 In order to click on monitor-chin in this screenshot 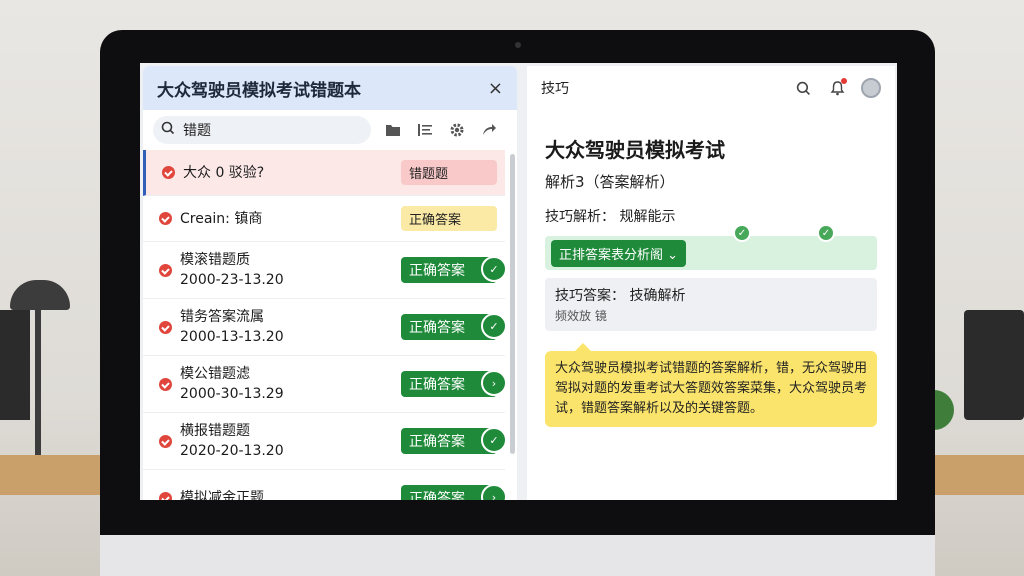, I will do `click(517, 555)`.